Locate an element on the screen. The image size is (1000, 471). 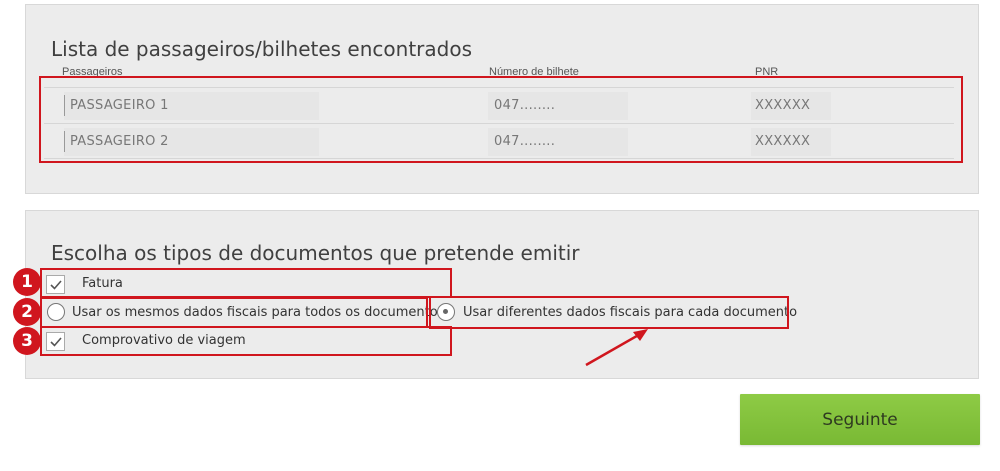
column-header-passenger: Passageiros is located at coordinates (92, 72).